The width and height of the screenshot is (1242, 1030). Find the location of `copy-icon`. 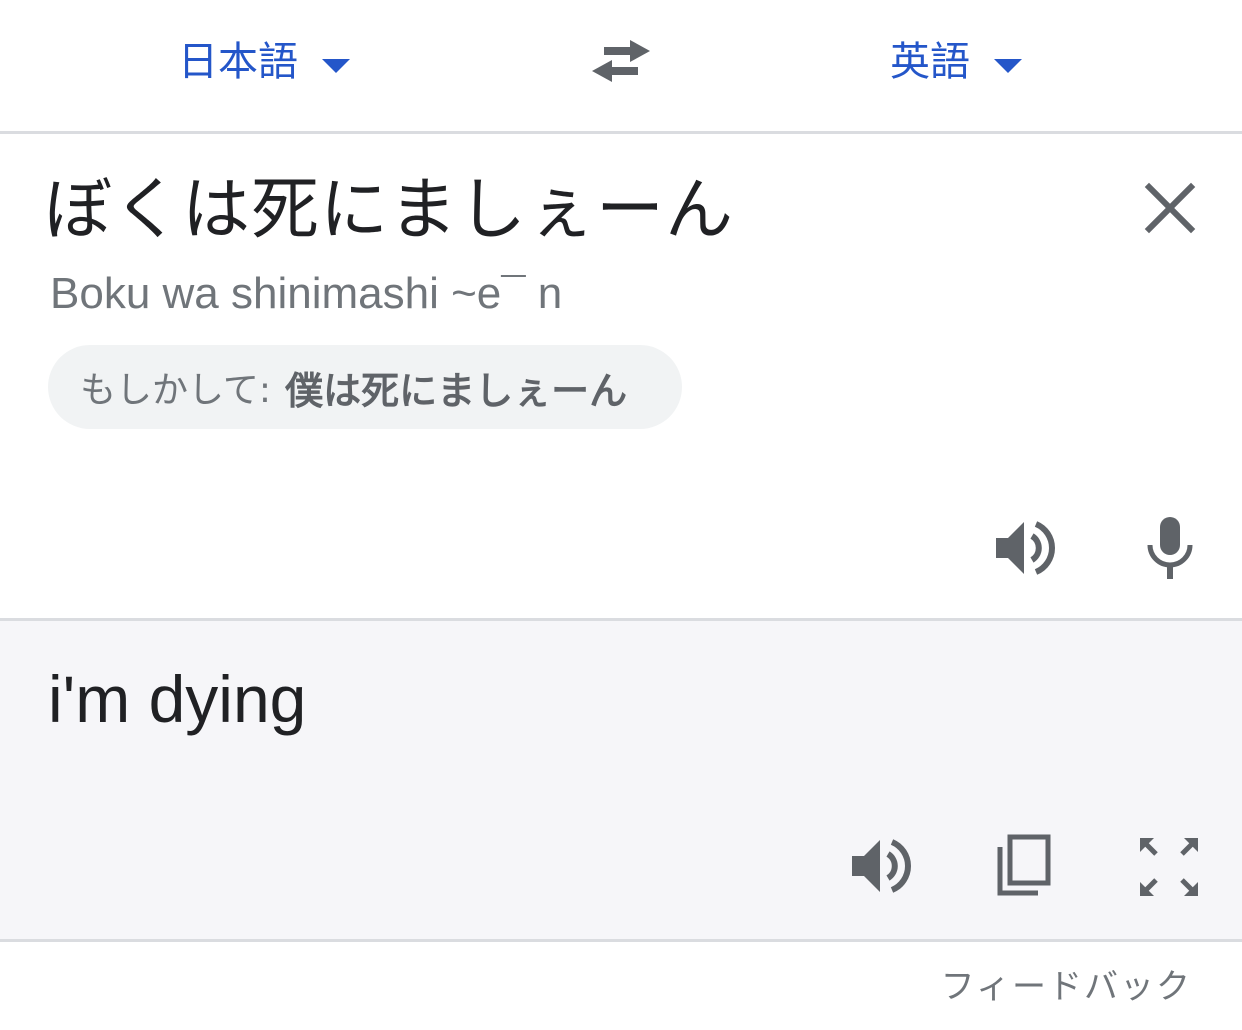

copy-icon is located at coordinates (1024, 865).